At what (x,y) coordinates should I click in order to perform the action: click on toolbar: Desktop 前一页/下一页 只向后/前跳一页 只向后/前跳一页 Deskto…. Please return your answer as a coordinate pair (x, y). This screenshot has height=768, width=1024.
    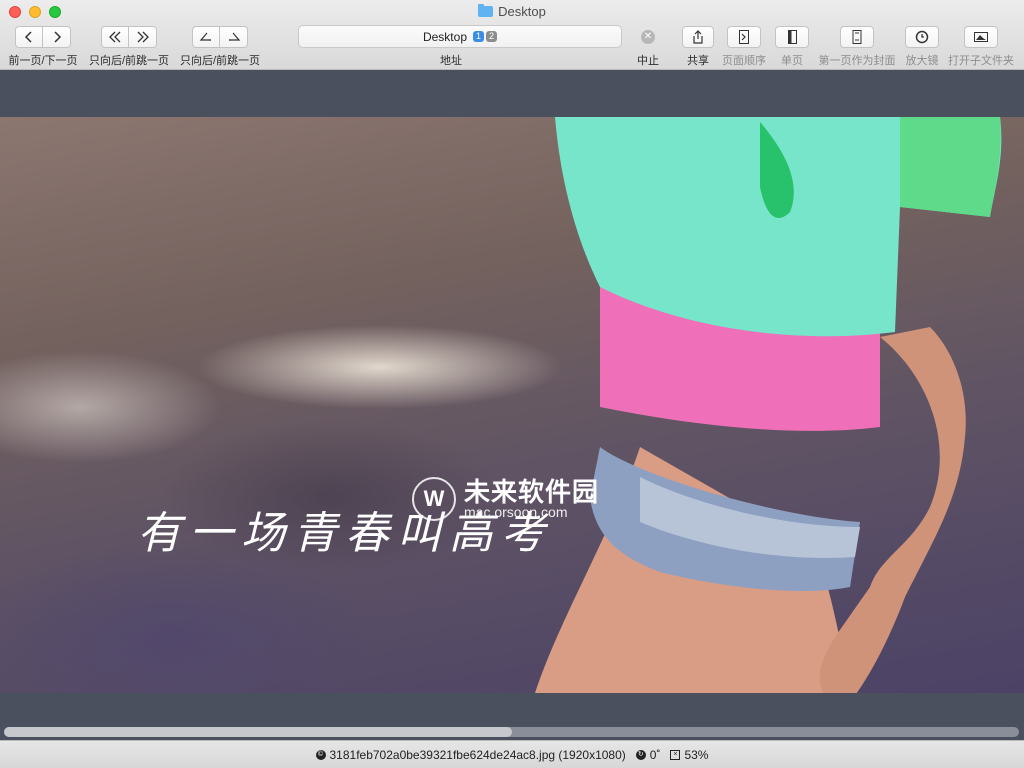
    Looking at the image, I should click on (512, 35).